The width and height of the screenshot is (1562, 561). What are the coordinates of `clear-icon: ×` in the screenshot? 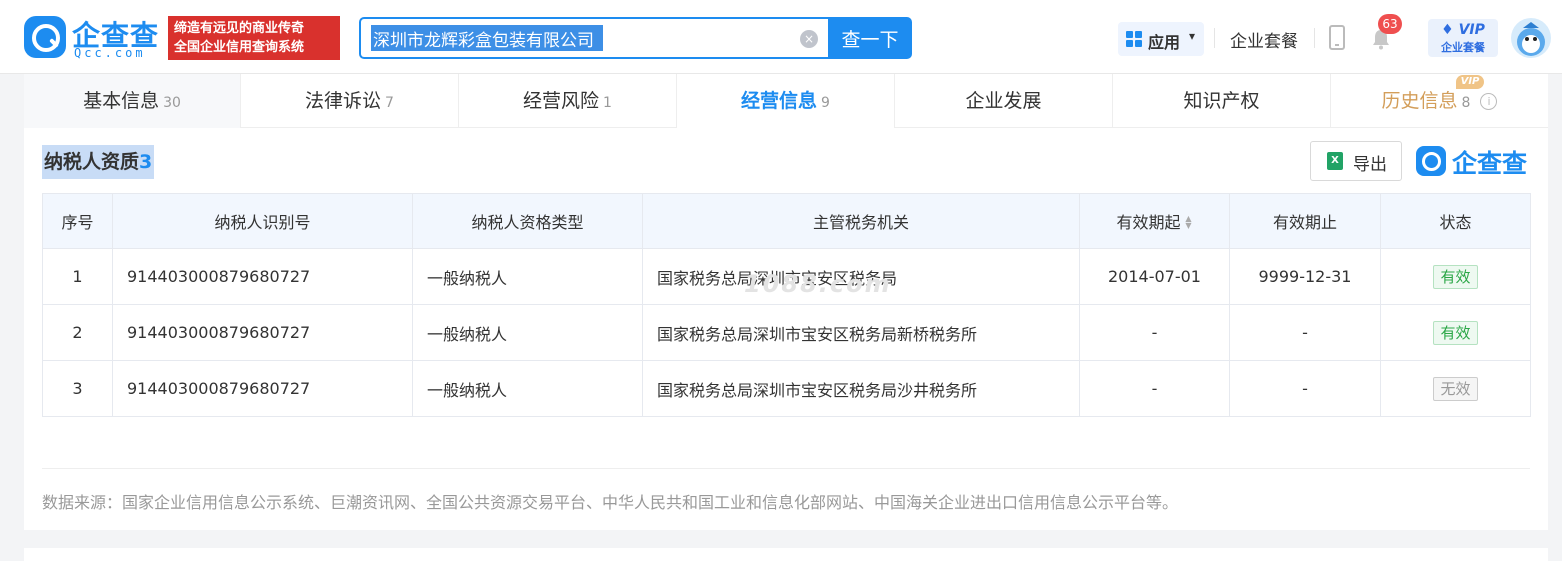 It's located at (809, 39).